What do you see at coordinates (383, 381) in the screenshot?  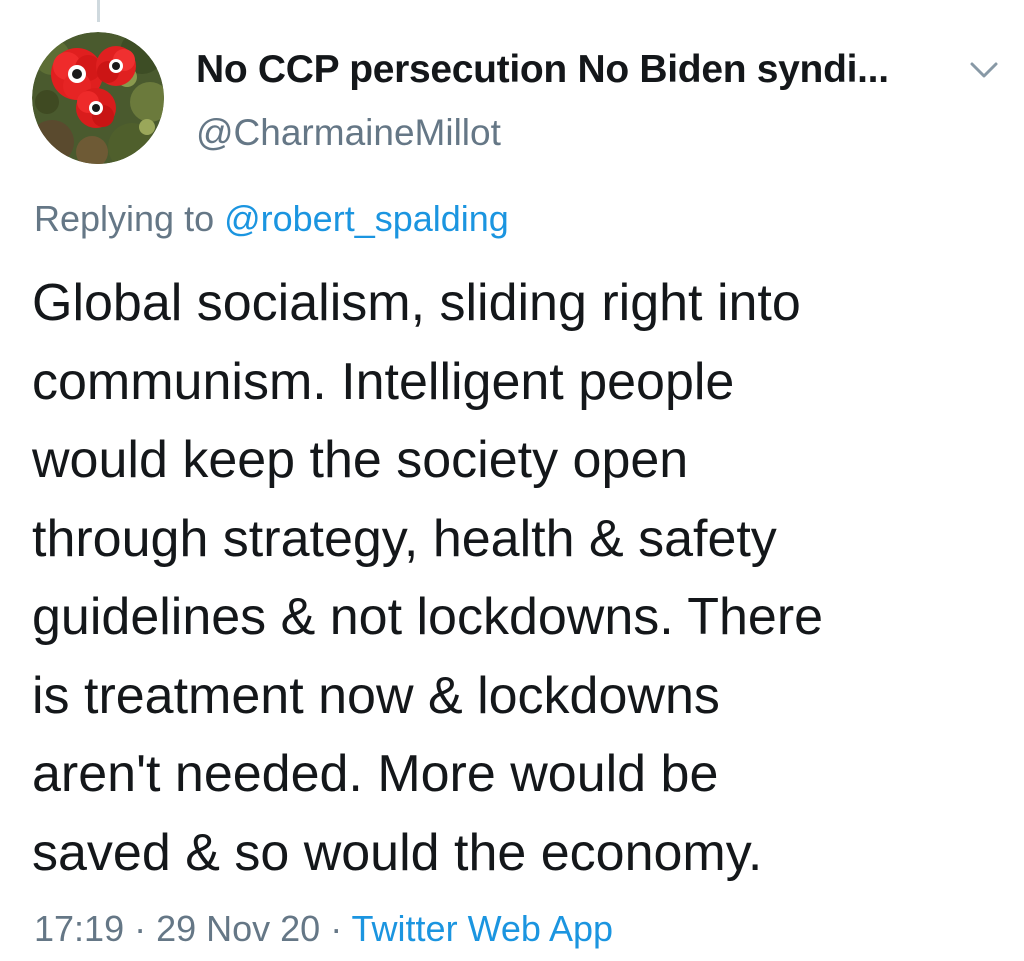 I see `tweet-text-line: communism. Intelligent people` at bounding box center [383, 381].